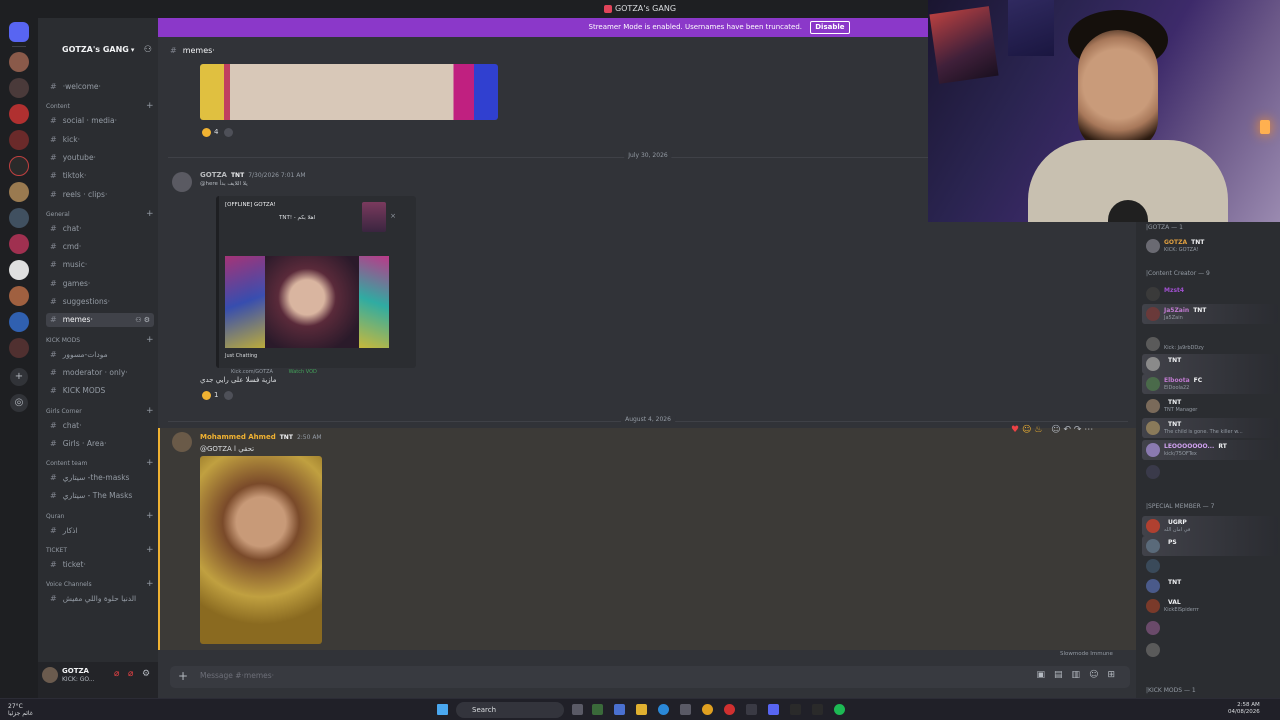  Describe the element at coordinates (1210, 450) in the screenshot. I see `member-item: LEOOOOOOO... RT kick/75OFTex` at that location.